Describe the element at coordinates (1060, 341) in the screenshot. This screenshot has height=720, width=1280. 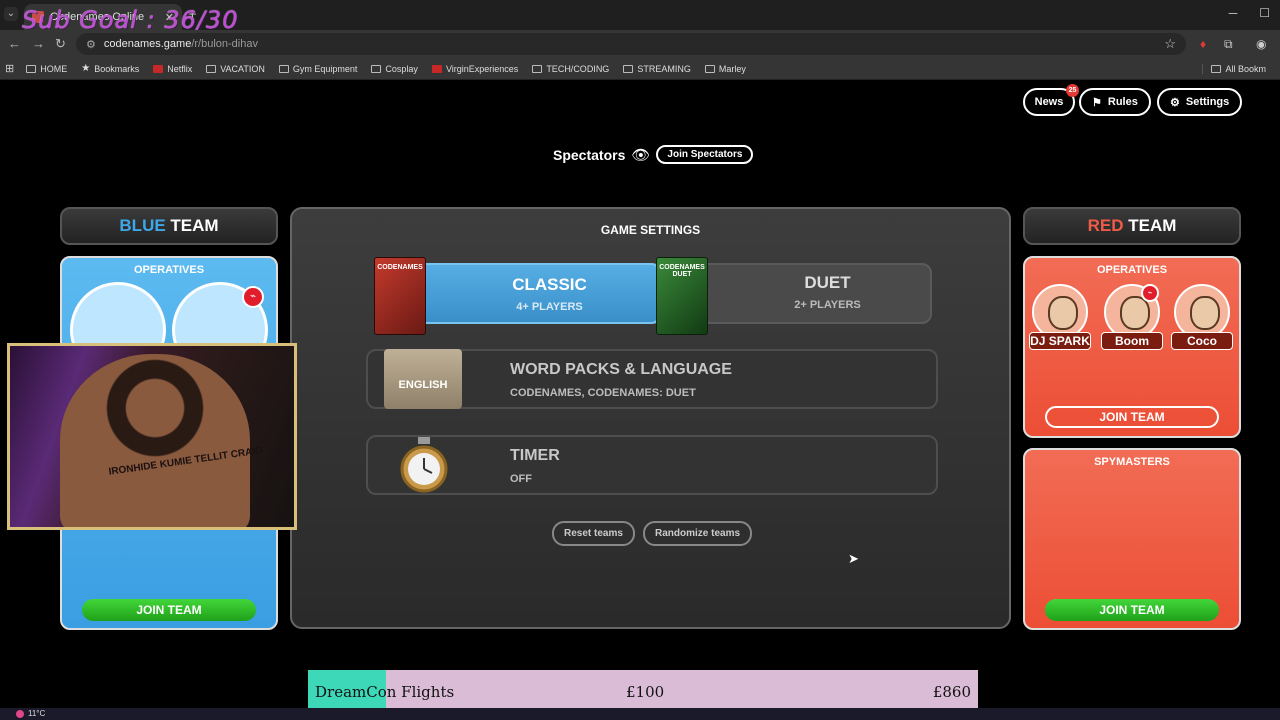
I see `player-name: DJ SPARK` at that location.